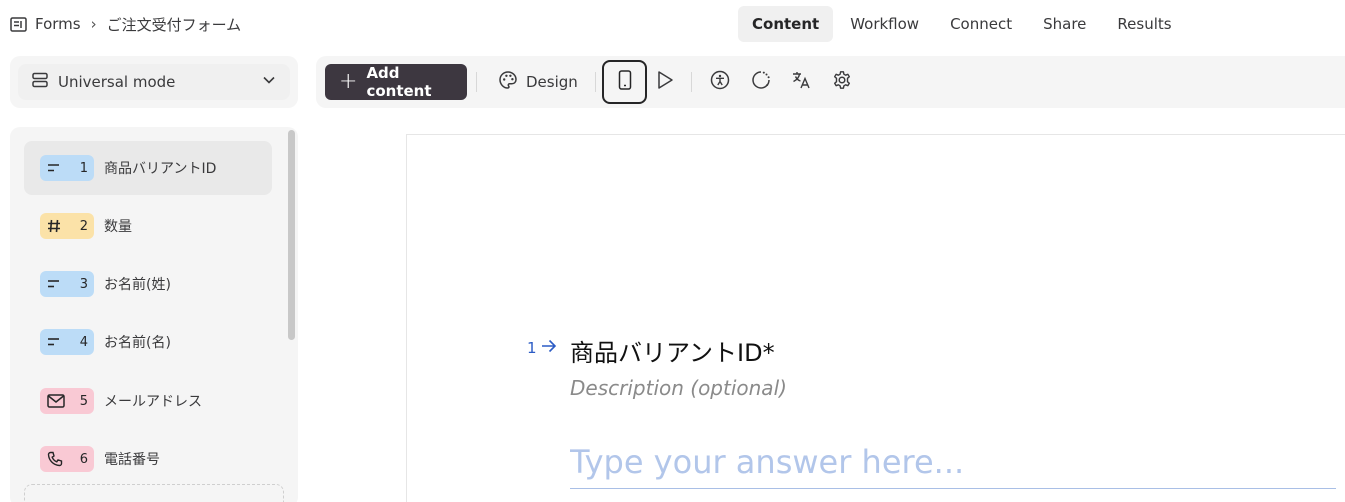 The image size is (1345, 502). I want to click on loading-circle-icon, so click(761, 82).